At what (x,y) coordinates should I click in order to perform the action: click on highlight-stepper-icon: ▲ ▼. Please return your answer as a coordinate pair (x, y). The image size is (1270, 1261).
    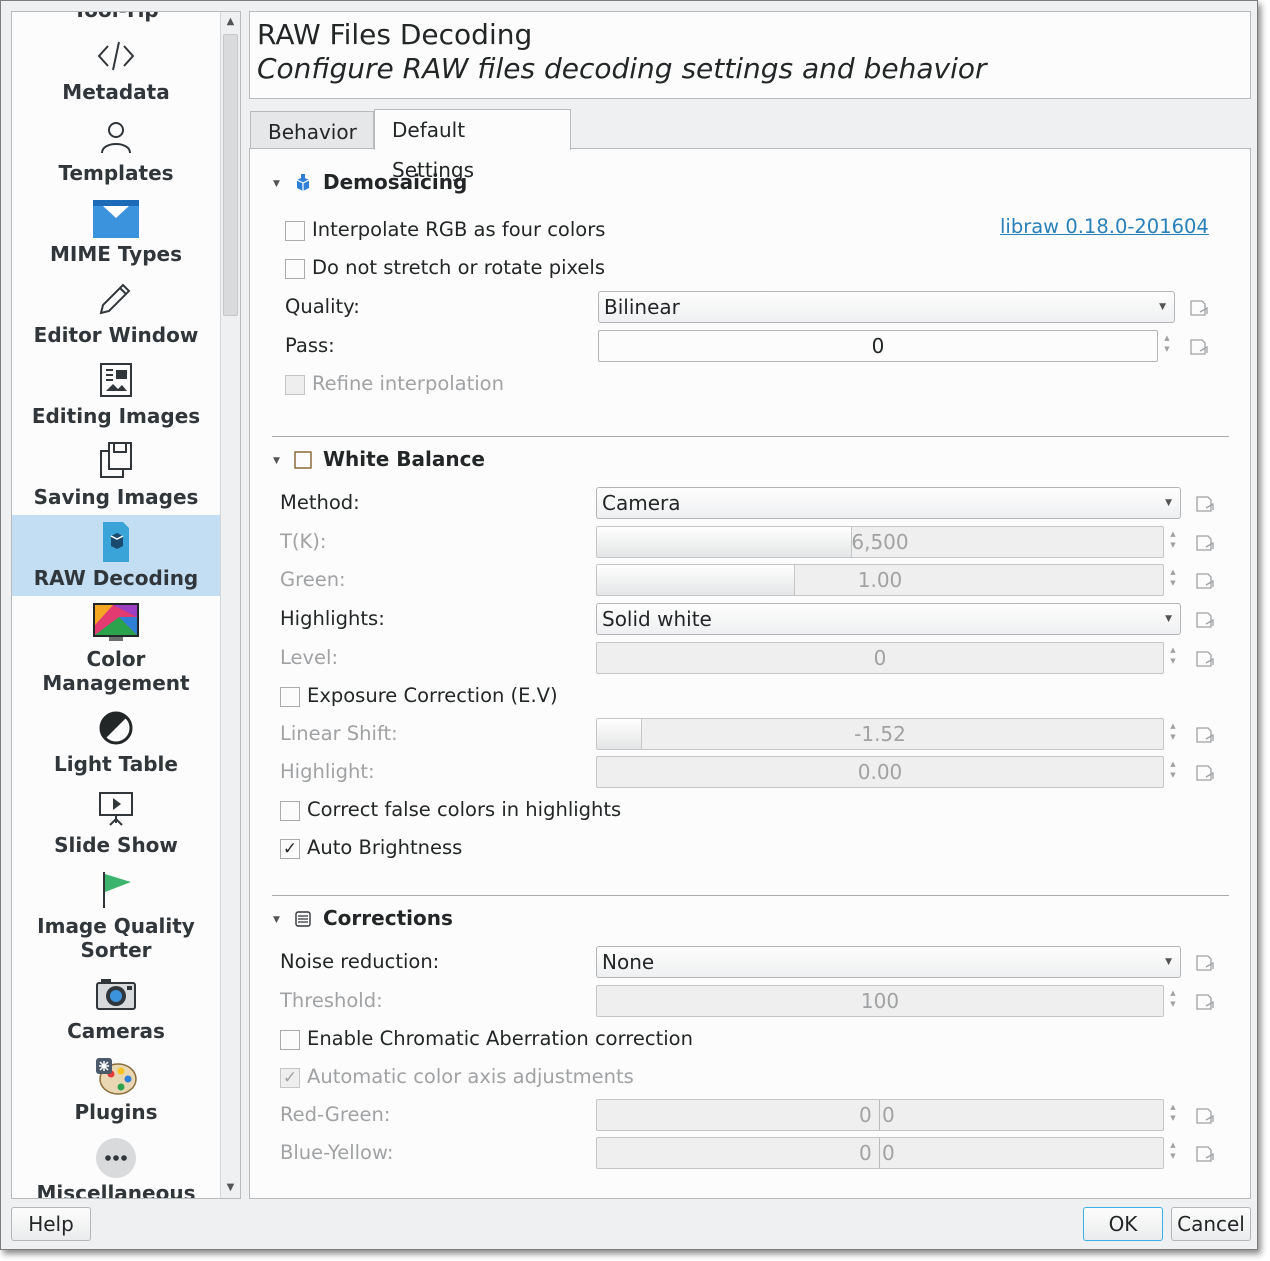
    Looking at the image, I should click on (1173, 770).